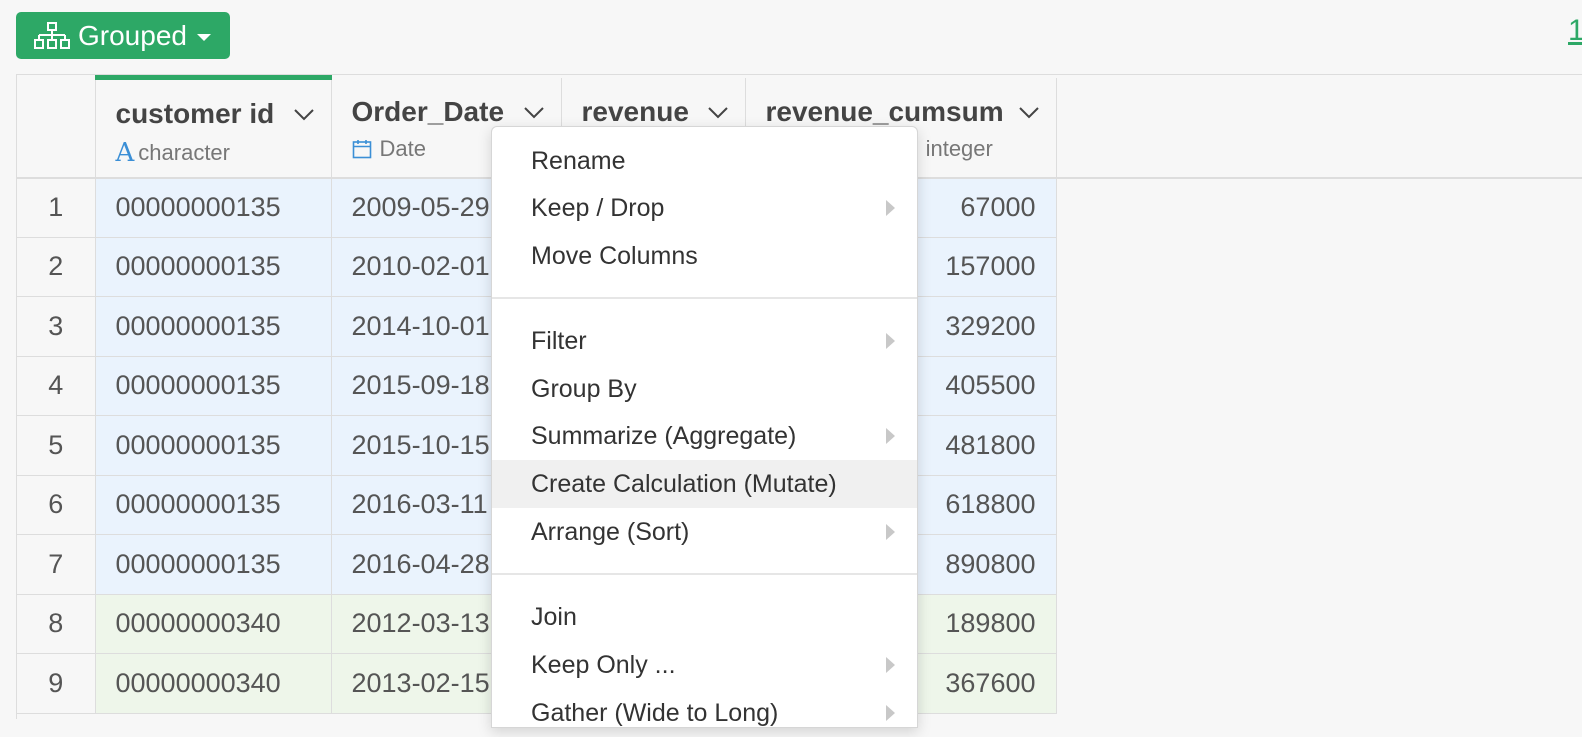  Describe the element at coordinates (959, 148) in the screenshot. I see `column-type-label: integer` at that location.